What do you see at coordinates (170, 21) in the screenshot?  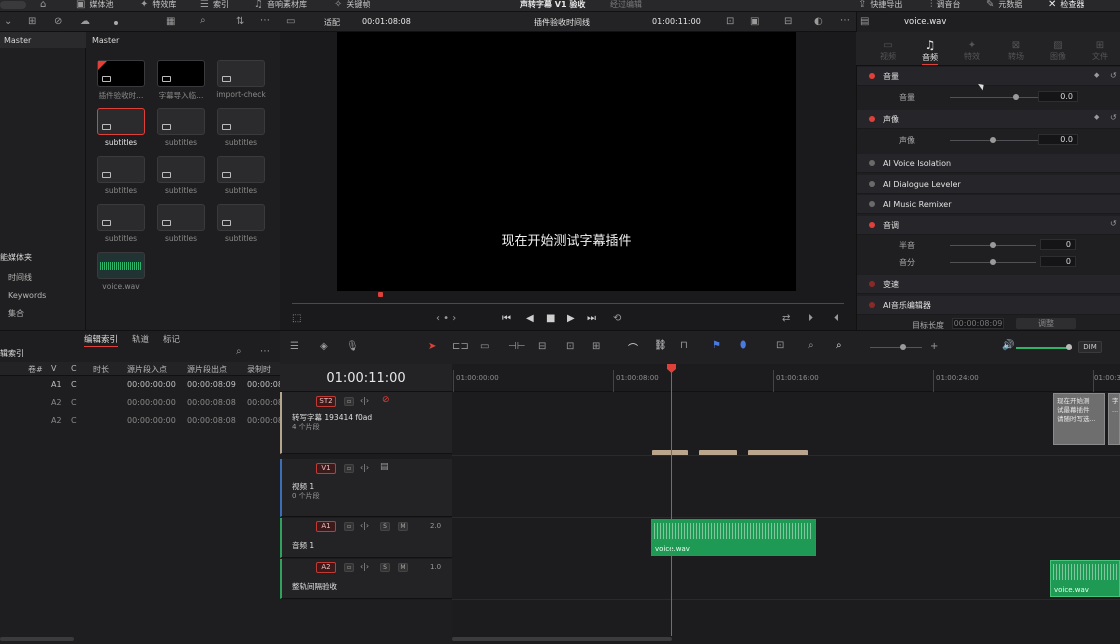 I see `grid-view-icon: ▦` at bounding box center [170, 21].